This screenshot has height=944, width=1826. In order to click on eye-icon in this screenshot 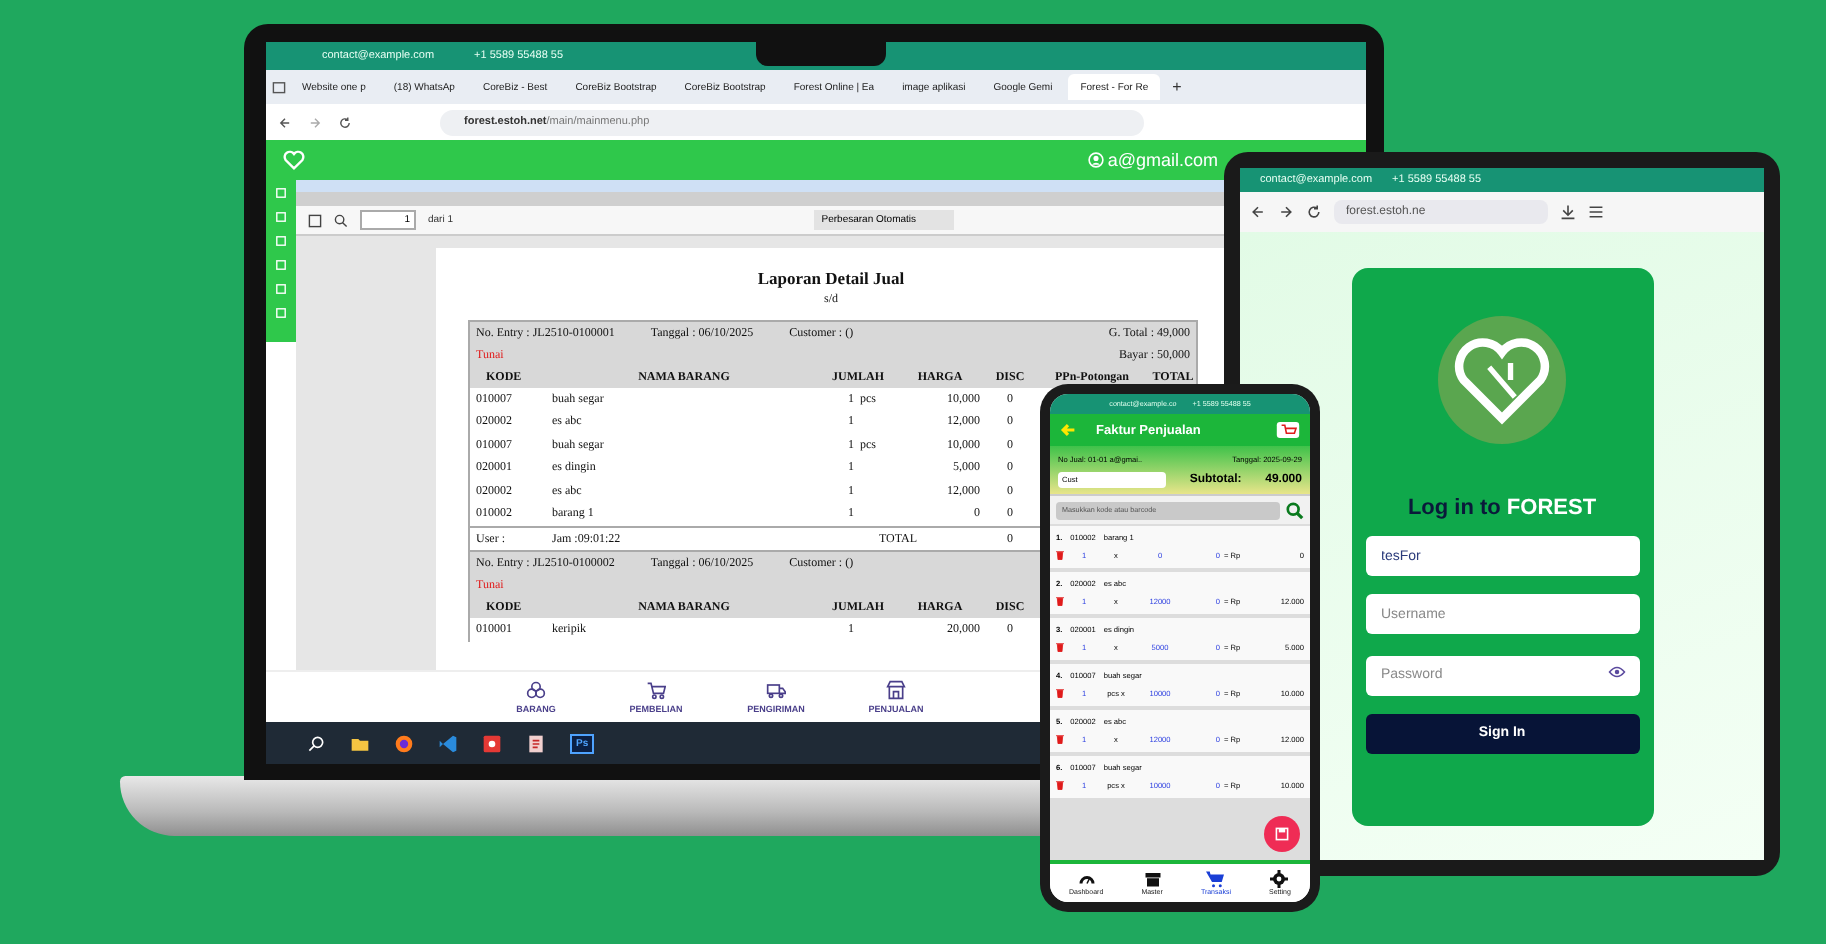, I will do `click(1616, 672)`.